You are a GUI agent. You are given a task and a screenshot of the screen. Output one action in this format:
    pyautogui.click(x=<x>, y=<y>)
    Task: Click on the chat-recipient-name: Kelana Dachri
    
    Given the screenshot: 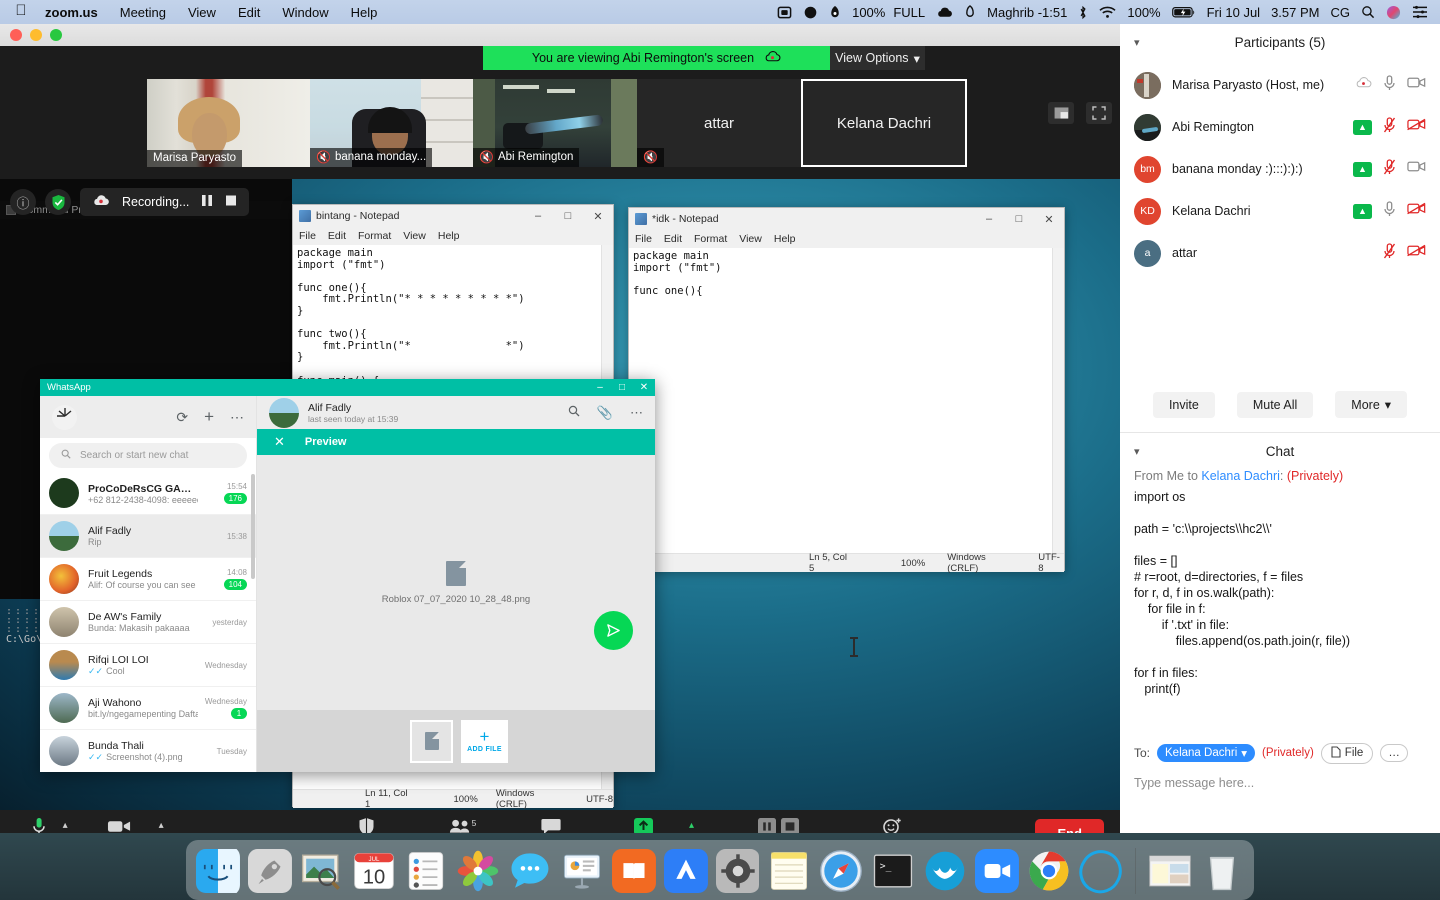 What is the action you would take?
    pyautogui.click(x=1240, y=476)
    